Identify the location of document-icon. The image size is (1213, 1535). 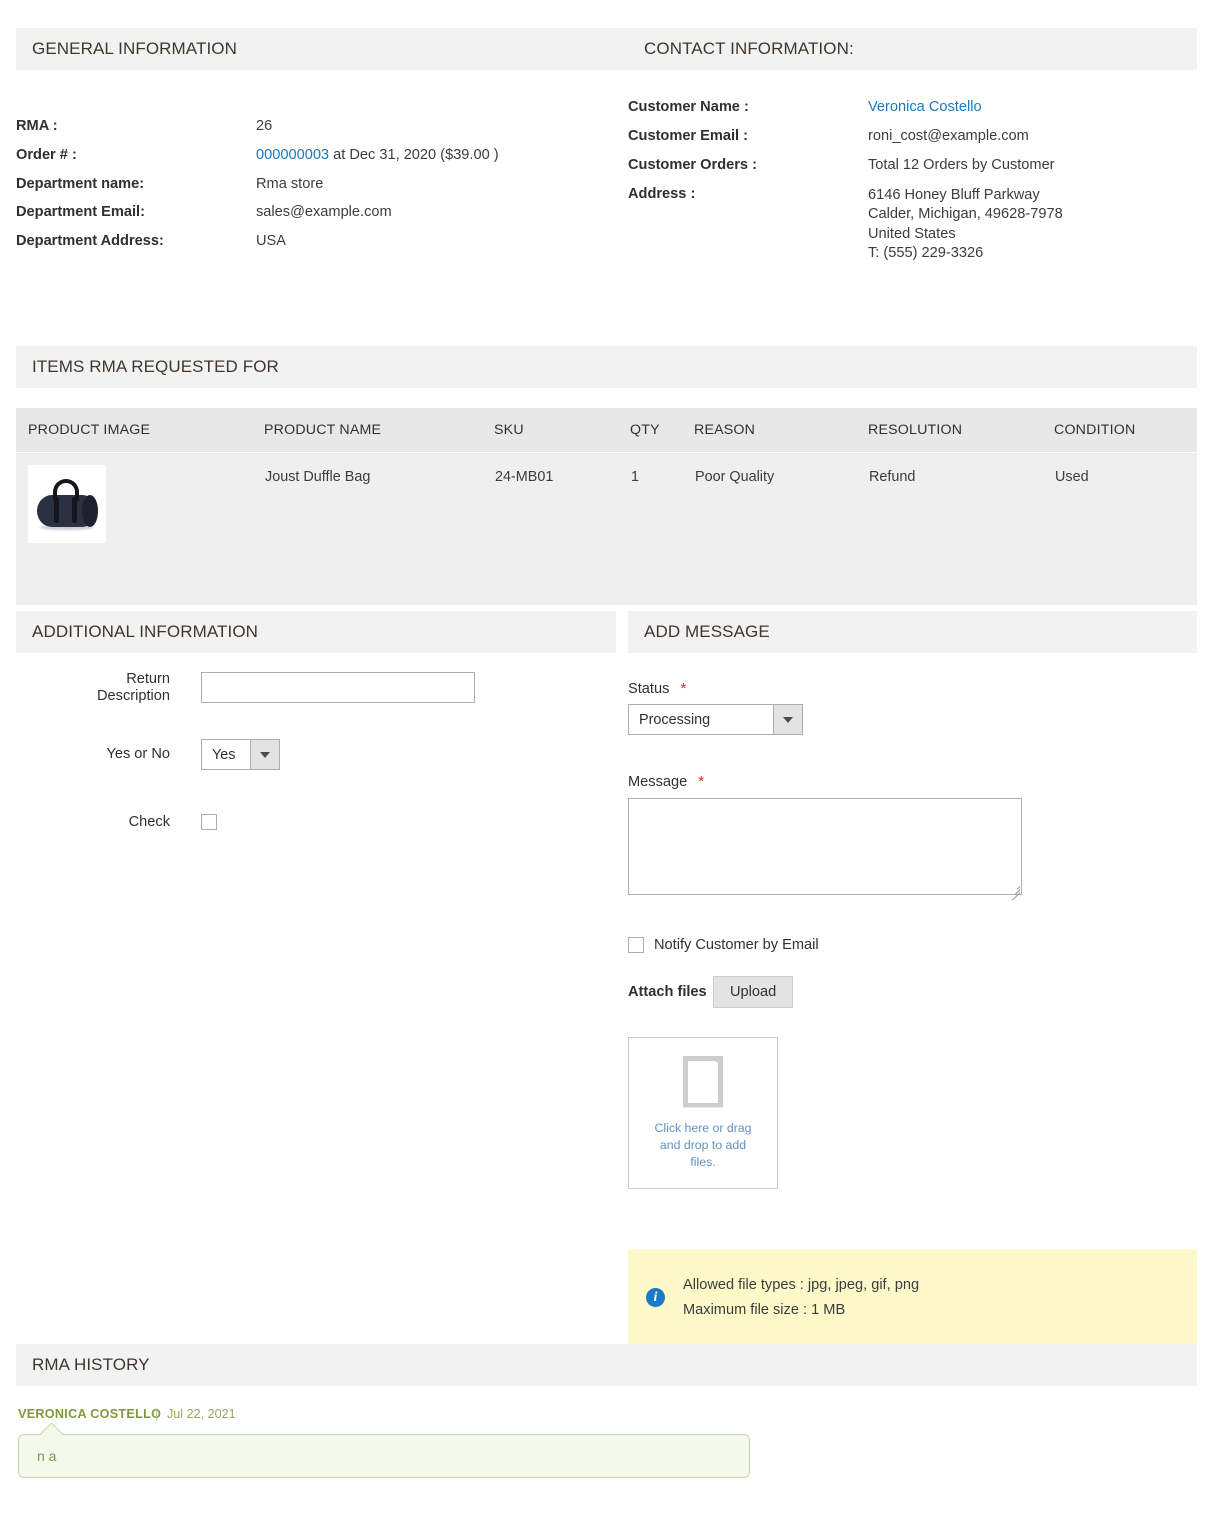
(703, 1081).